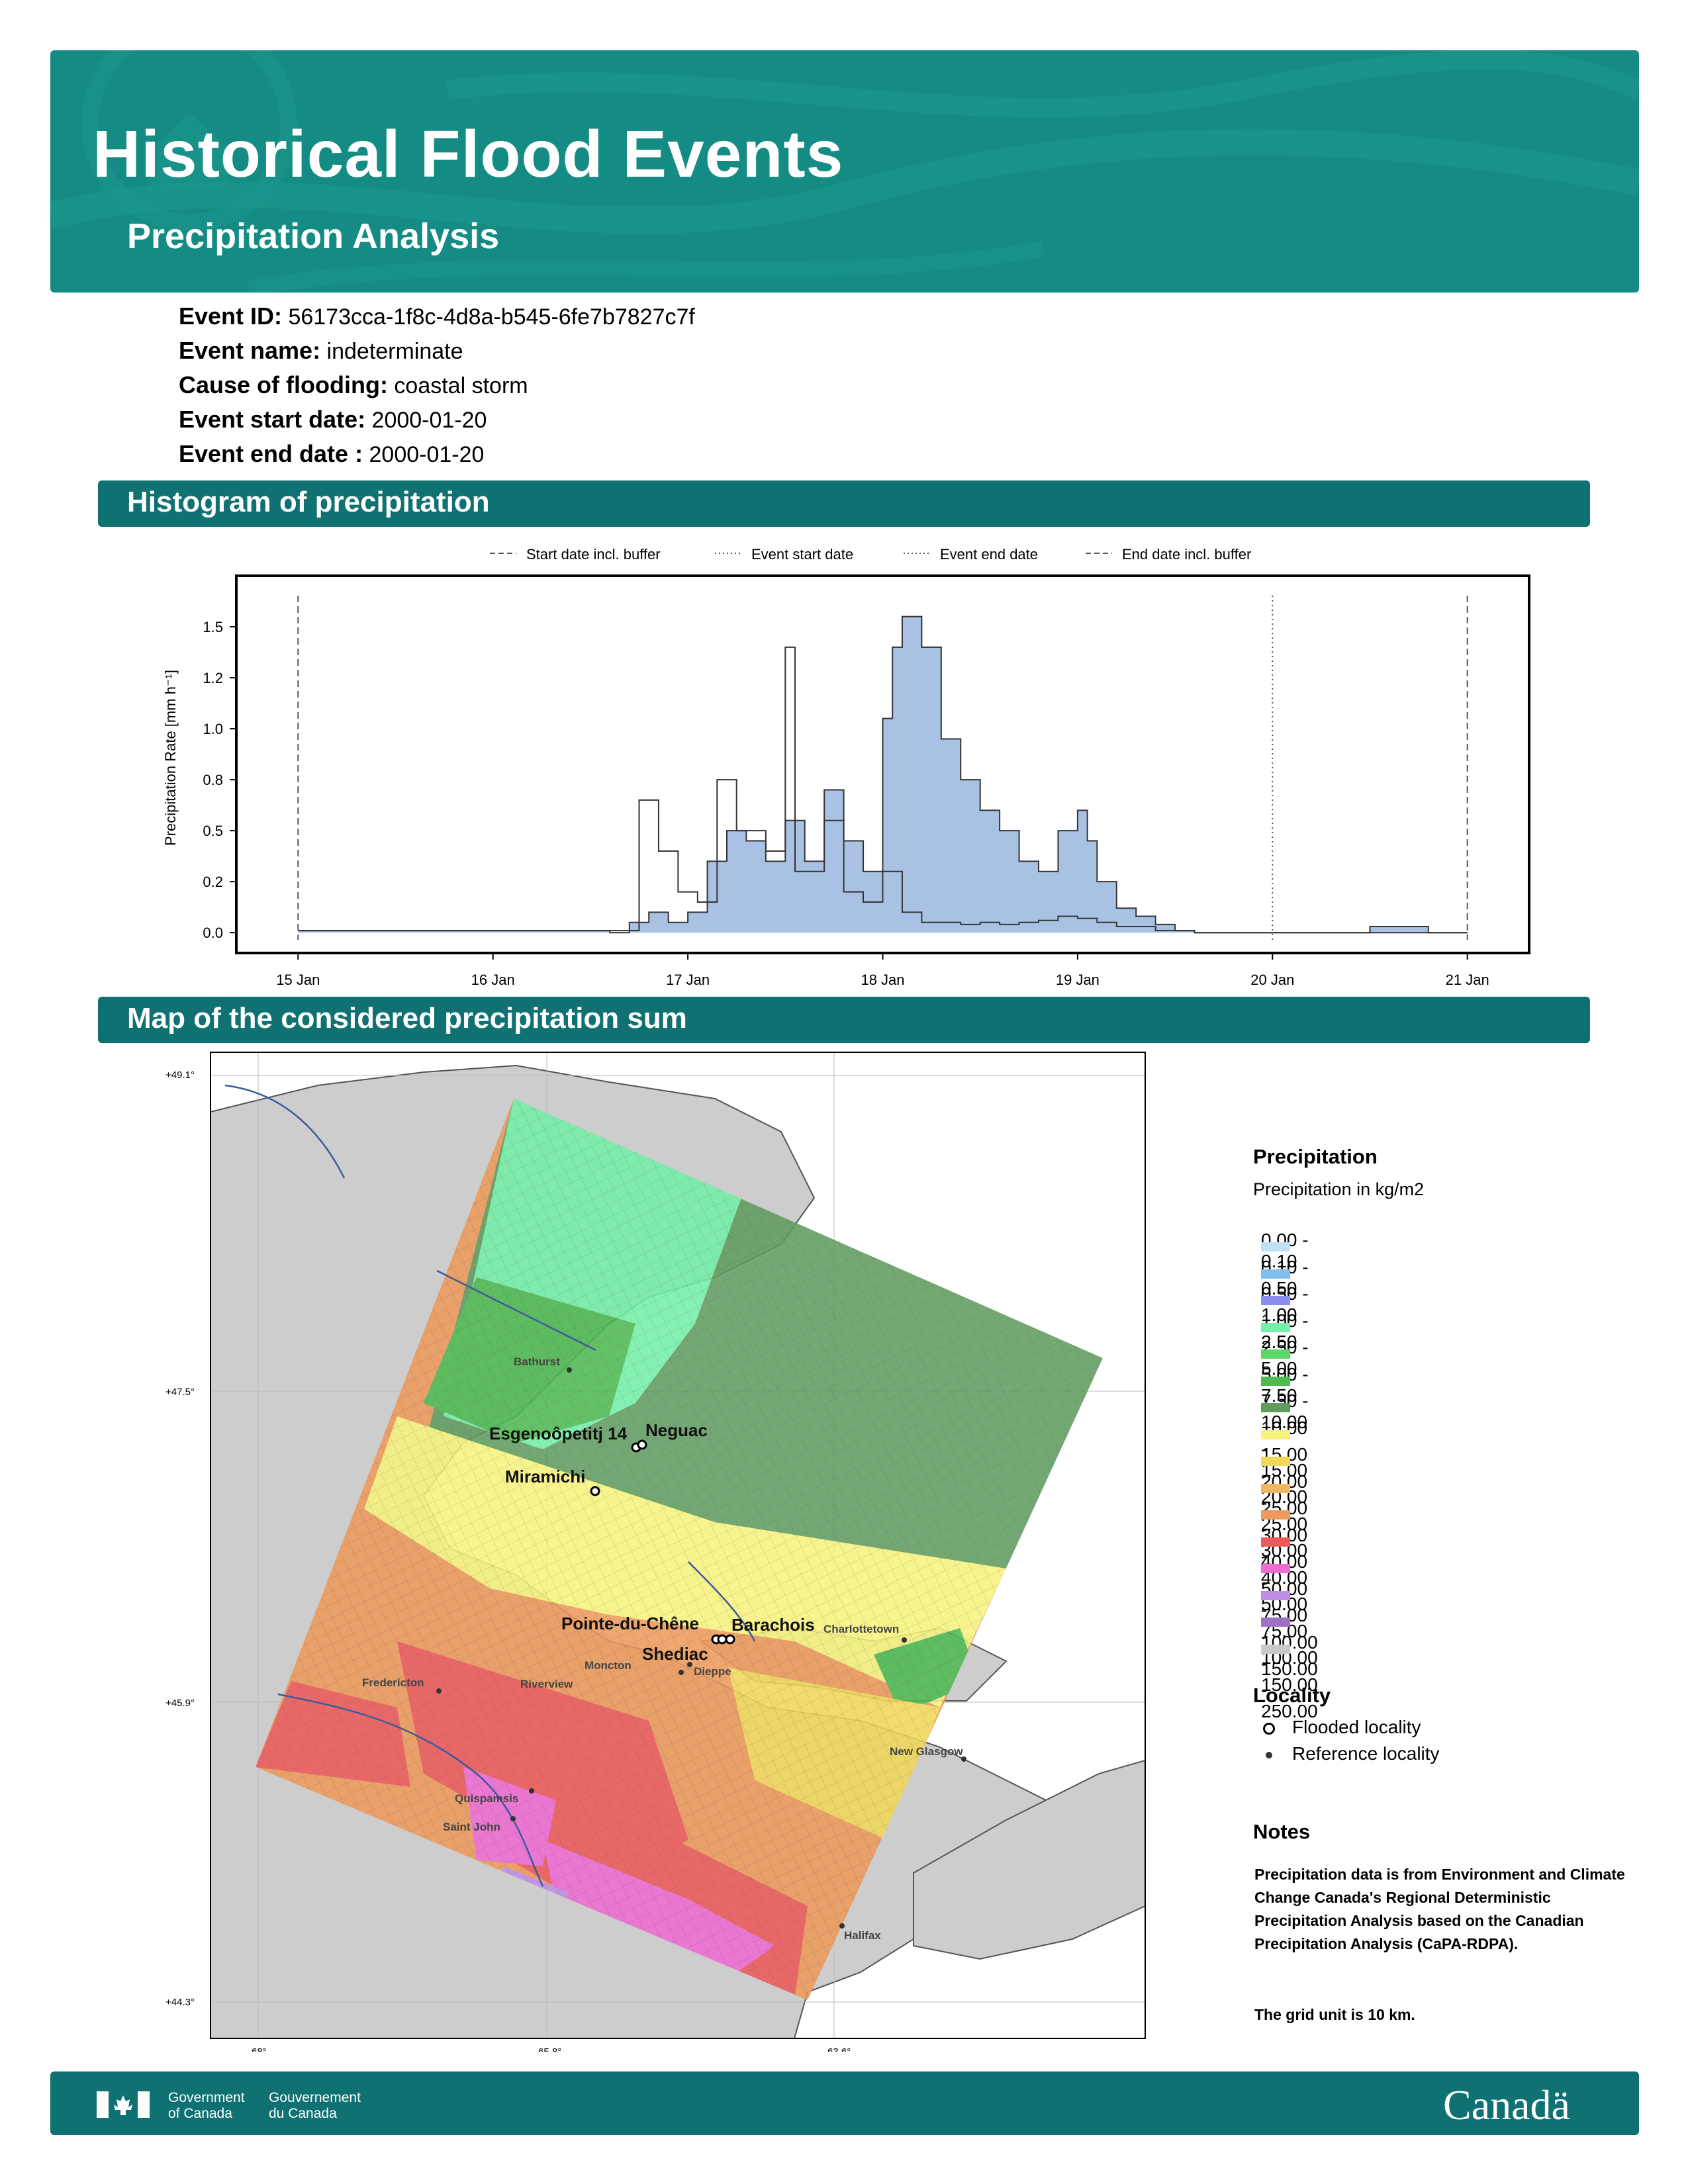 This screenshot has width=1688, height=2184. Describe the element at coordinates (546, 1684) in the screenshot. I see `label-riverview: Riverview` at that location.